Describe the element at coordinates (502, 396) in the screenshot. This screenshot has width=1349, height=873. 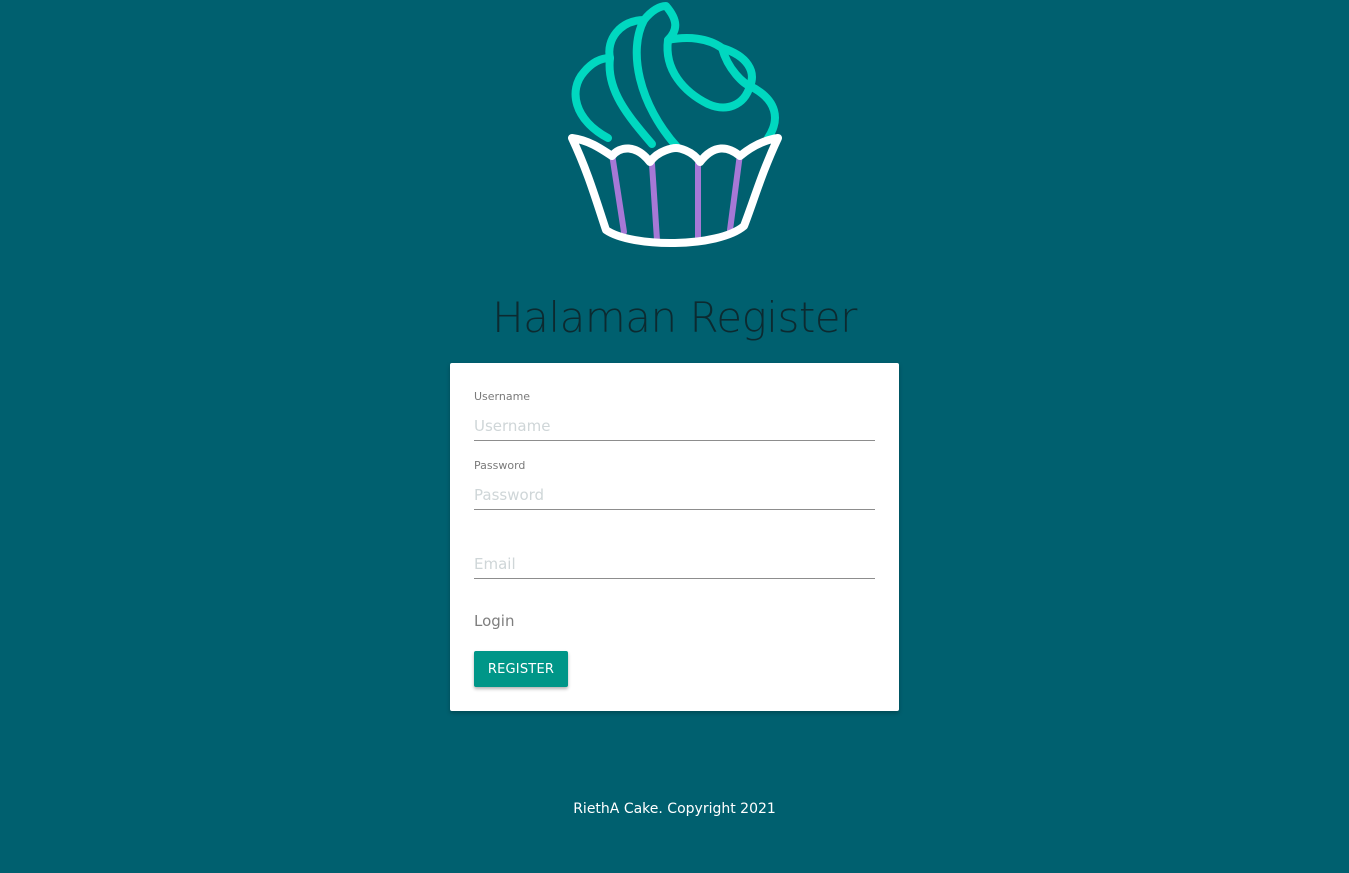
I see `username-label: Username` at that location.